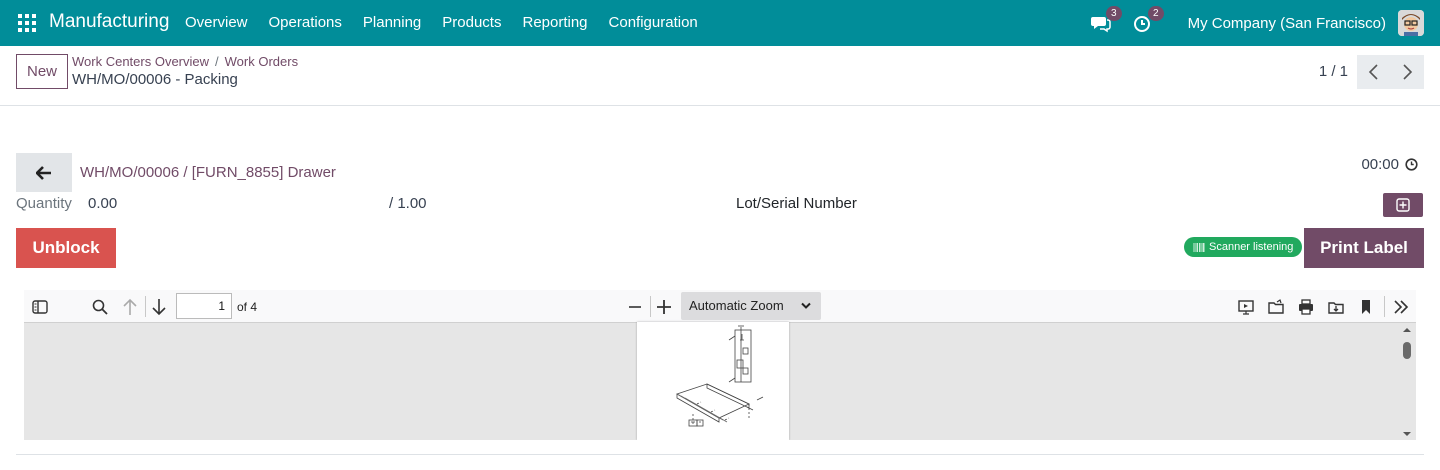 The width and height of the screenshot is (1440, 470). I want to click on back-button, so click(44, 172).